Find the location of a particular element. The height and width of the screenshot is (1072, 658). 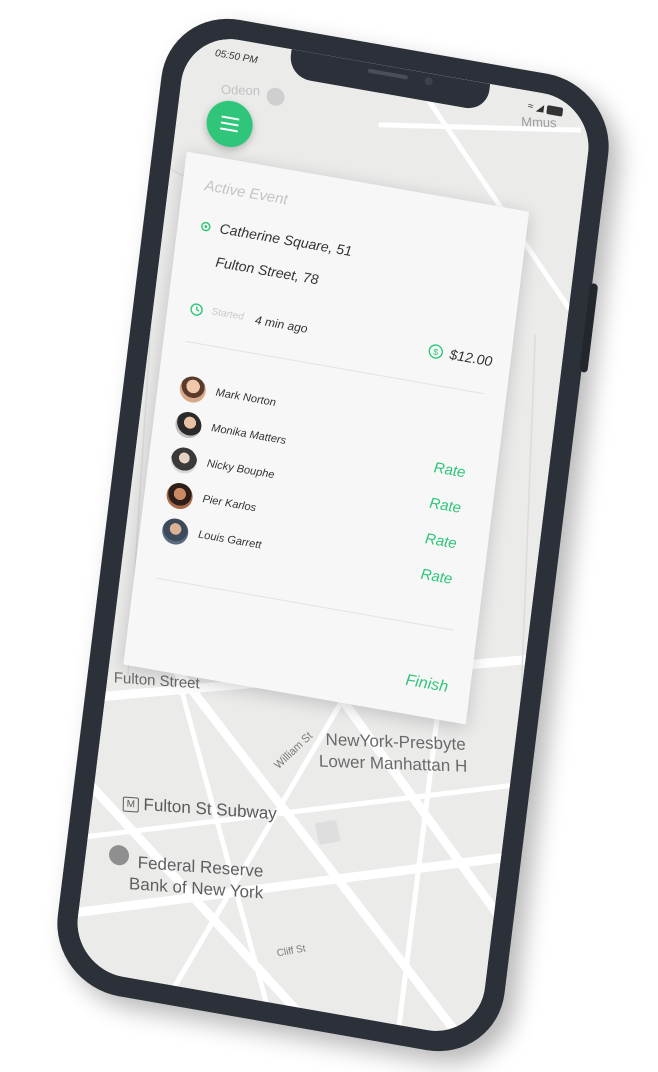

wifi-icon: ≈ is located at coordinates (530, 106).